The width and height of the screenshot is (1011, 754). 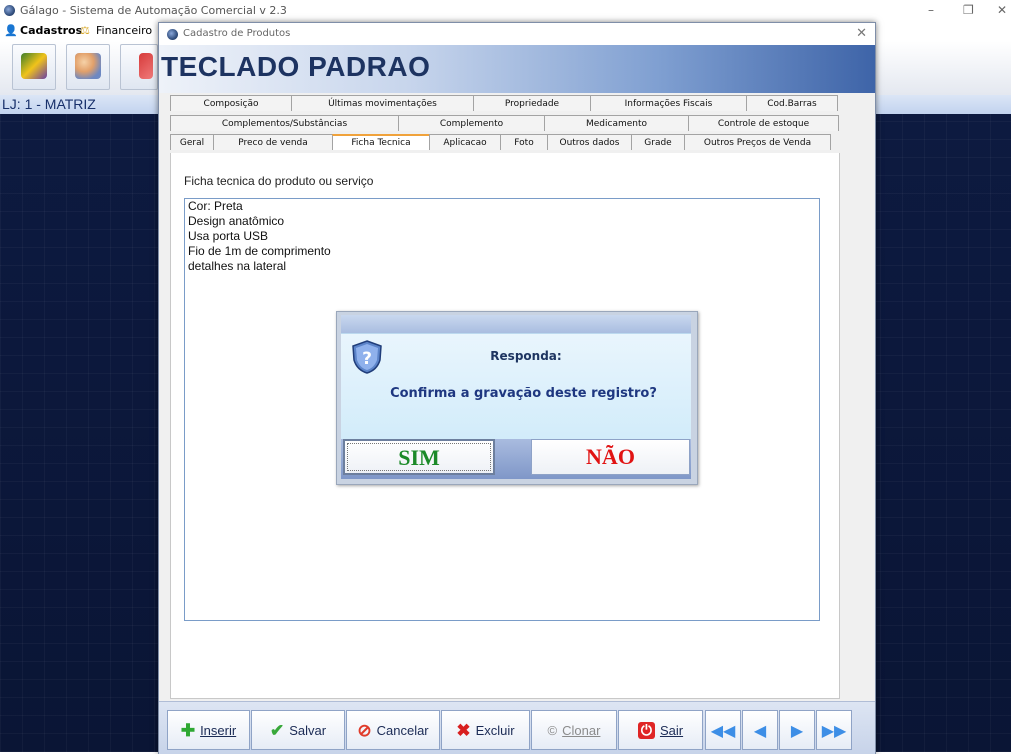 What do you see at coordinates (763, 123) in the screenshot?
I see `tab-controle-de-estoque: Controle de estoque` at bounding box center [763, 123].